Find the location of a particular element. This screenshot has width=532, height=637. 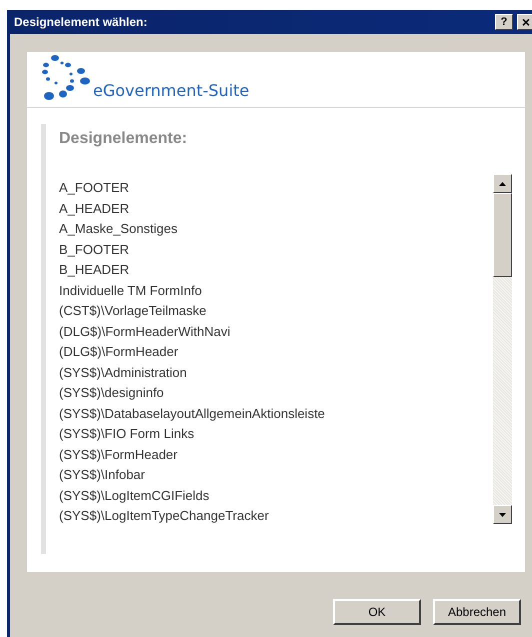

dialog-button: OK is located at coordinates (377, 612).